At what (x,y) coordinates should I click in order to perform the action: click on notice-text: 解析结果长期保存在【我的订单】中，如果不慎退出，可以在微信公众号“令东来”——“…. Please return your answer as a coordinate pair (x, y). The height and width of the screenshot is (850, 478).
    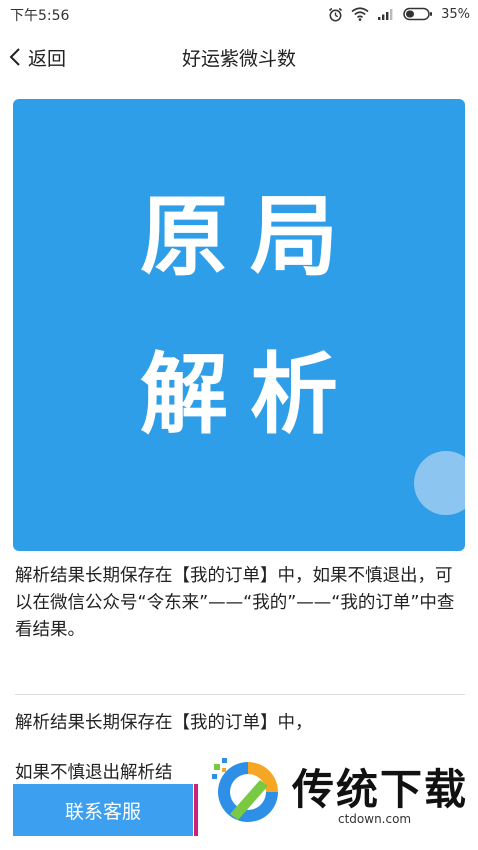
    Looking at the image, I should click on (235, 603).